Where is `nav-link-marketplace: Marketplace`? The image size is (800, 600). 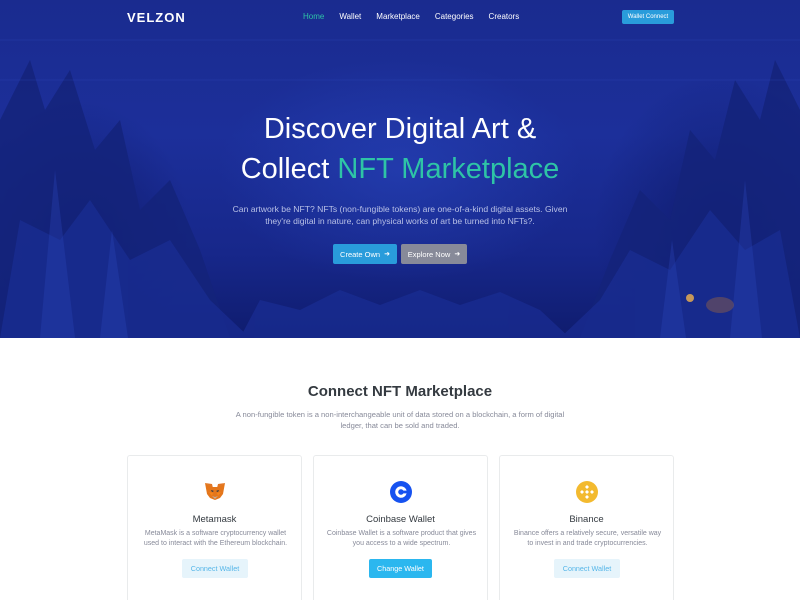
nav-link-marketplace: Marketplace is located at coordinates (398, 16).